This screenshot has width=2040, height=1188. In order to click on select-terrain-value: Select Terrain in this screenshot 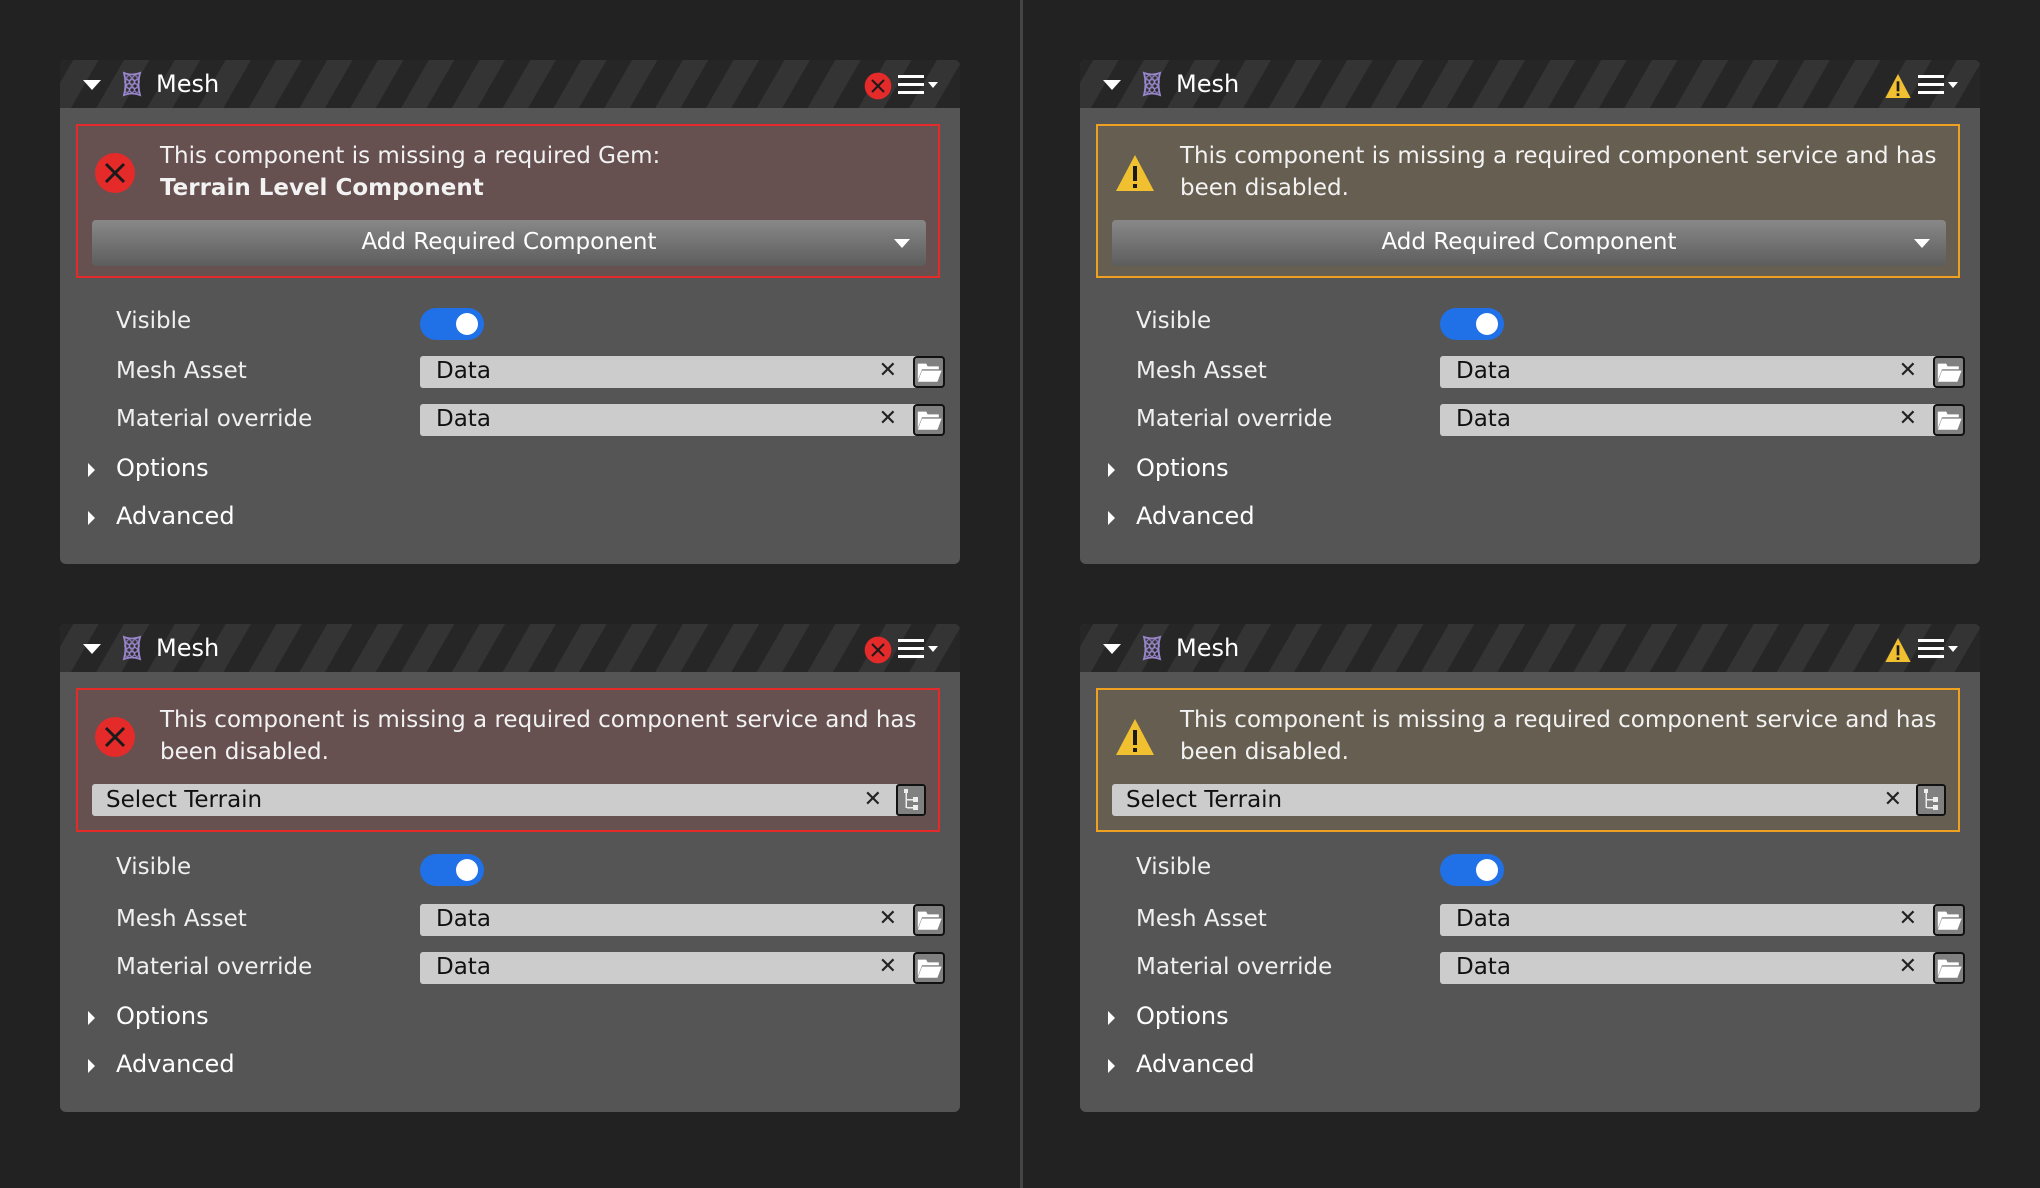, I will do `click(184, 800)`.